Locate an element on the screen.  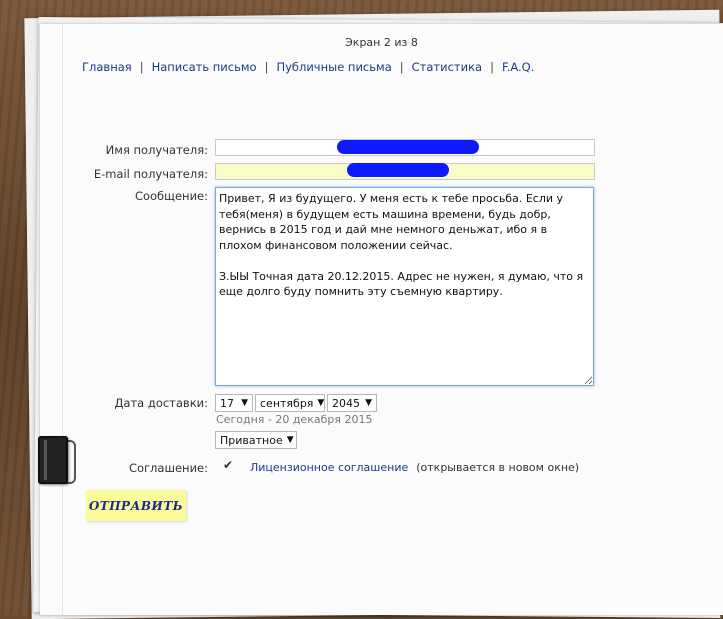
recipient-email-label: E-mail получателя: is located at coordinates (150, 174).